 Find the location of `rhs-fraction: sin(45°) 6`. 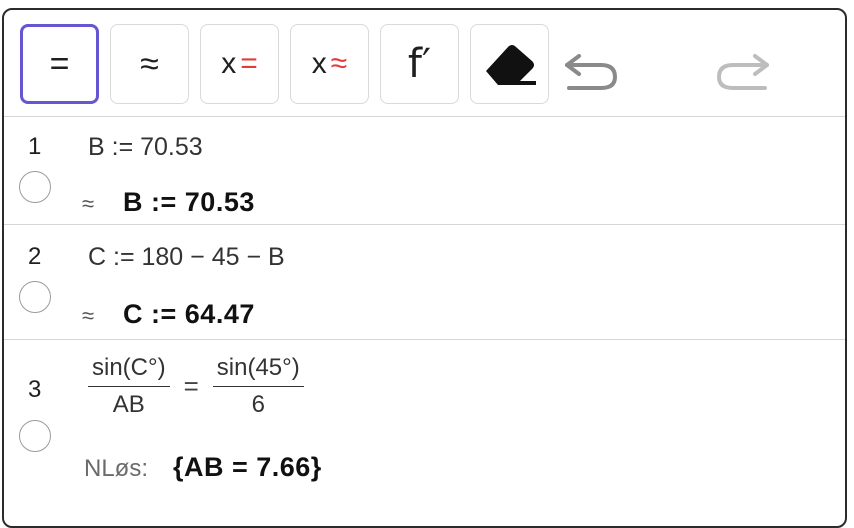

rhs-fraction: sin(45°) 6 is located at coordinates (258, 386).